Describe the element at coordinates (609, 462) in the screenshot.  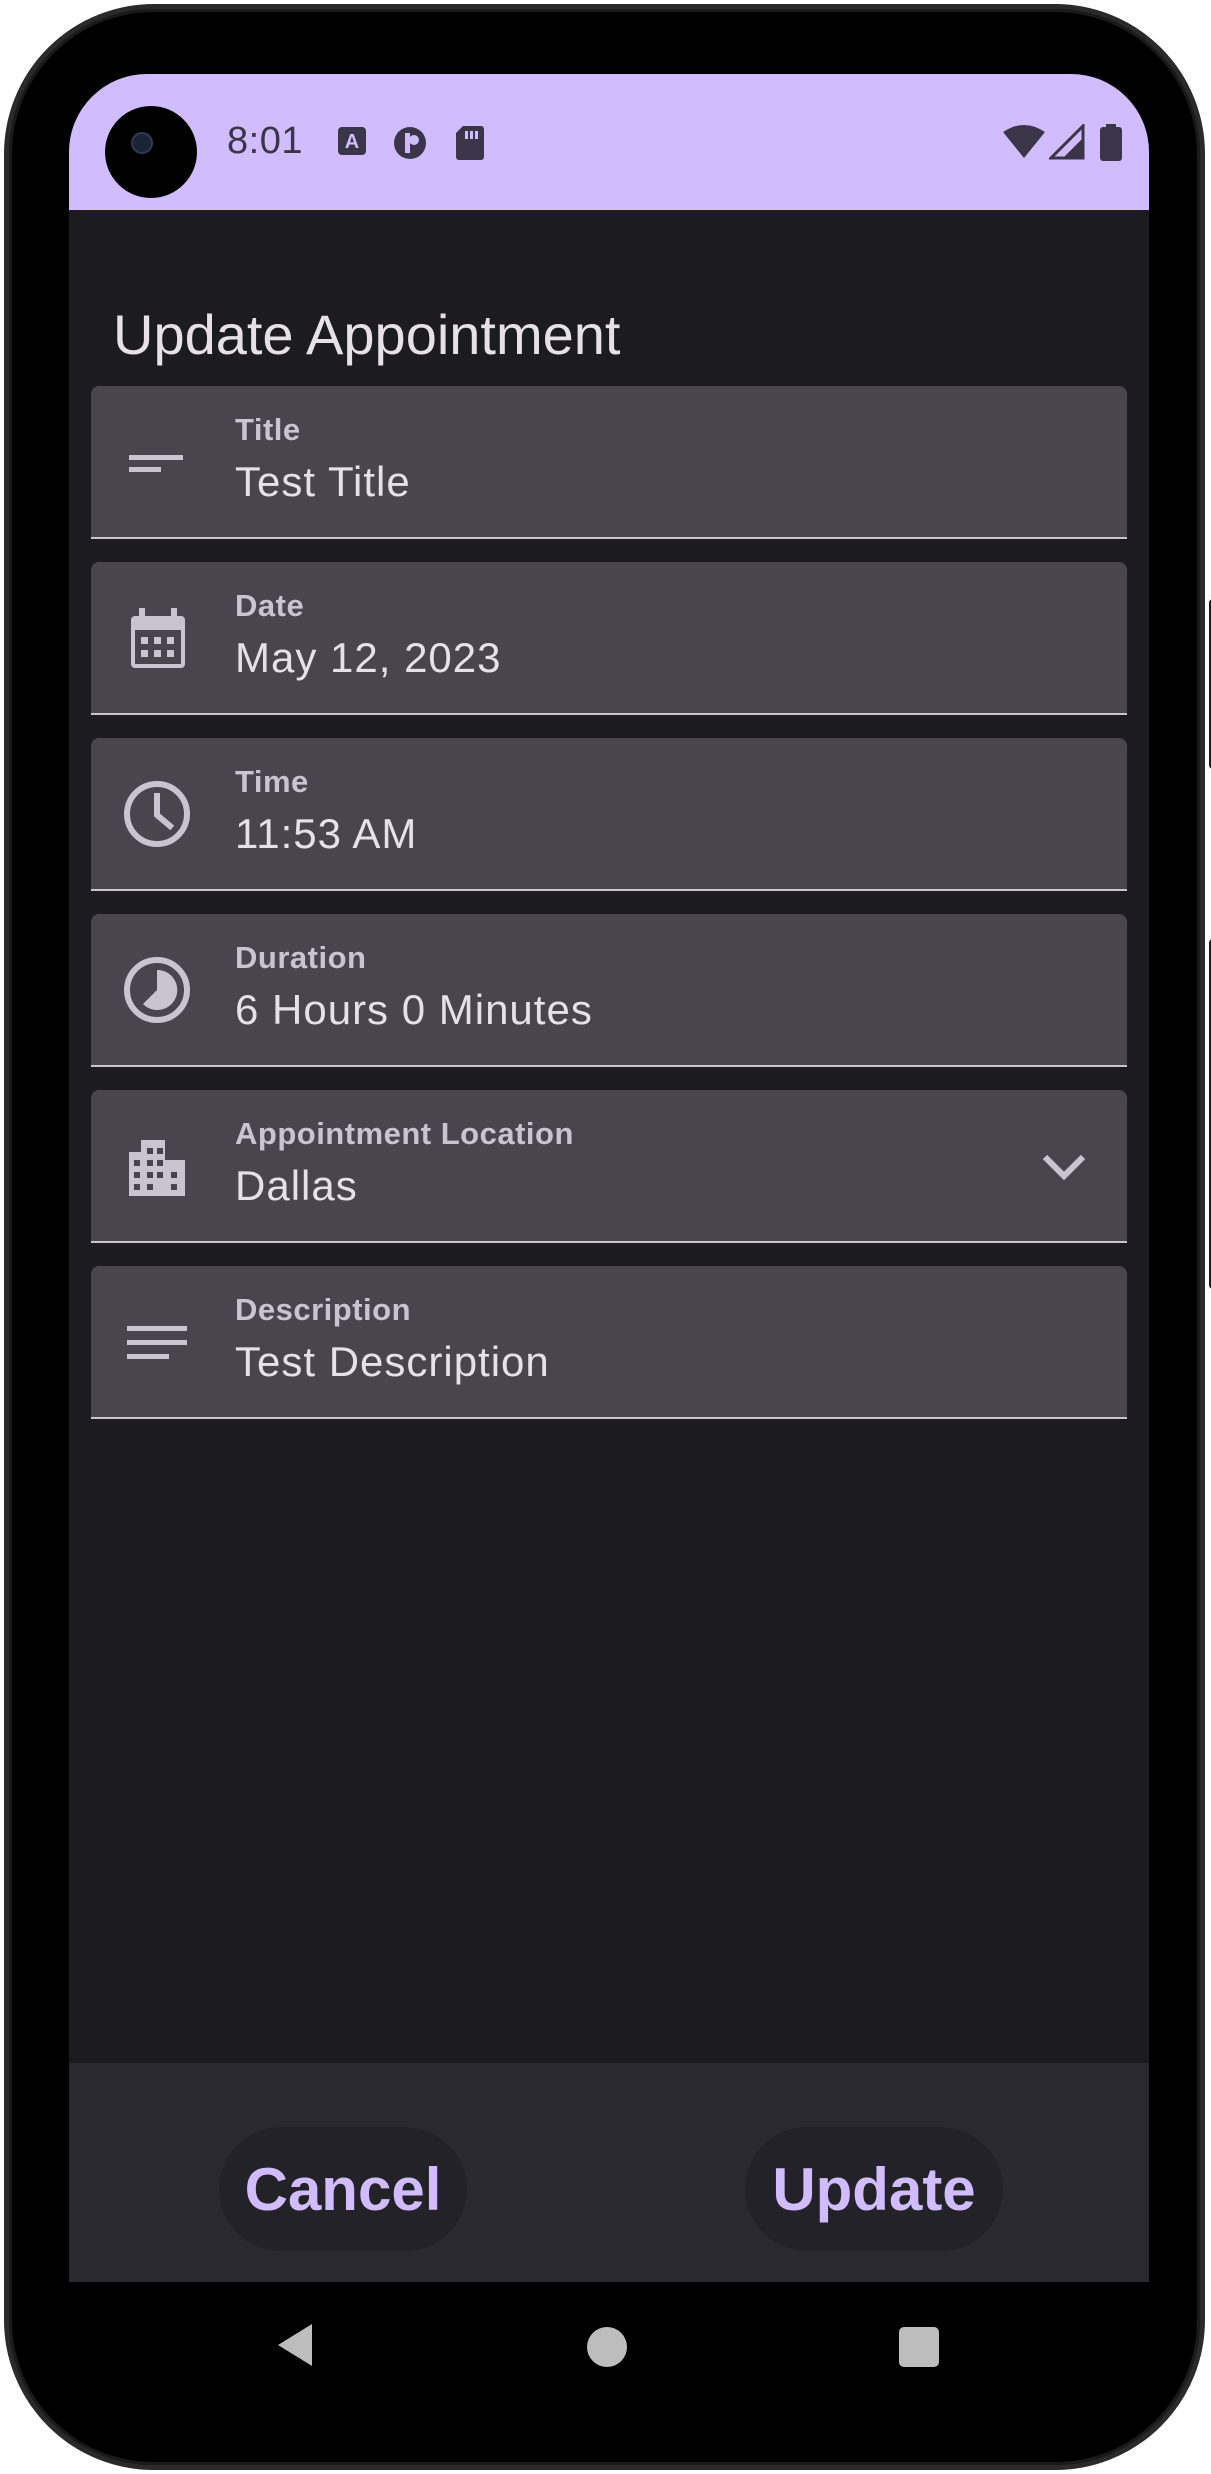
I see `title-field: Title Test Title` at that location.